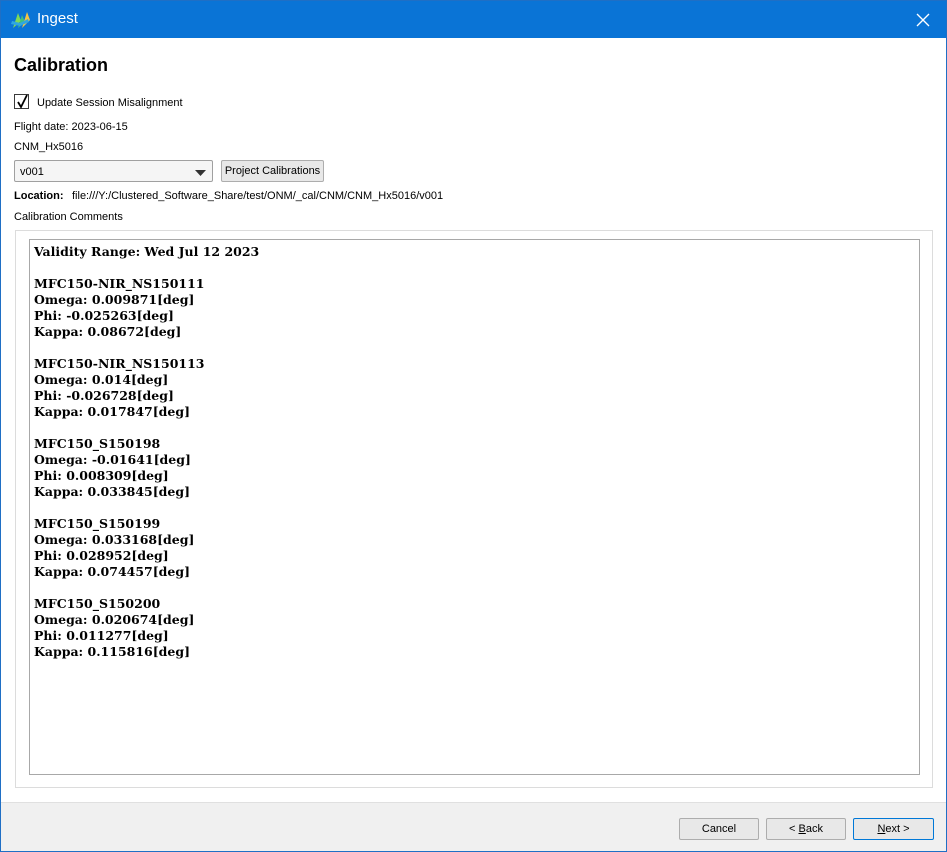 The width and height of the screenshot is (947, 852). Describe the element at coordinates (112, 571) in the screenshot. I see `comment-line: Kappa: 0.074457[deg]` at that location.